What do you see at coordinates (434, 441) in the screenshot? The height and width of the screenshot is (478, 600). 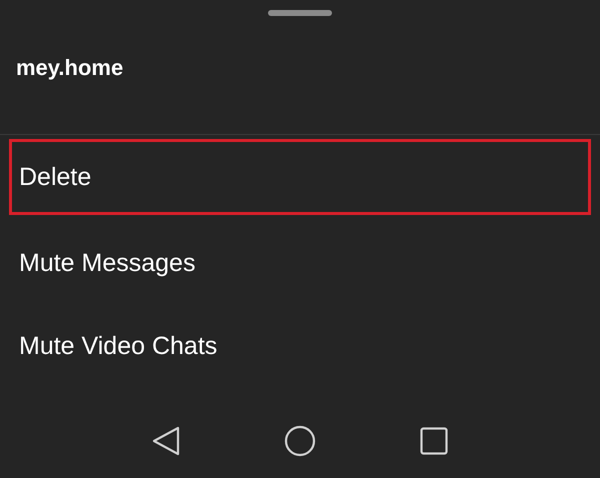 I see `recents-icon` at bounding box center [434, 441].